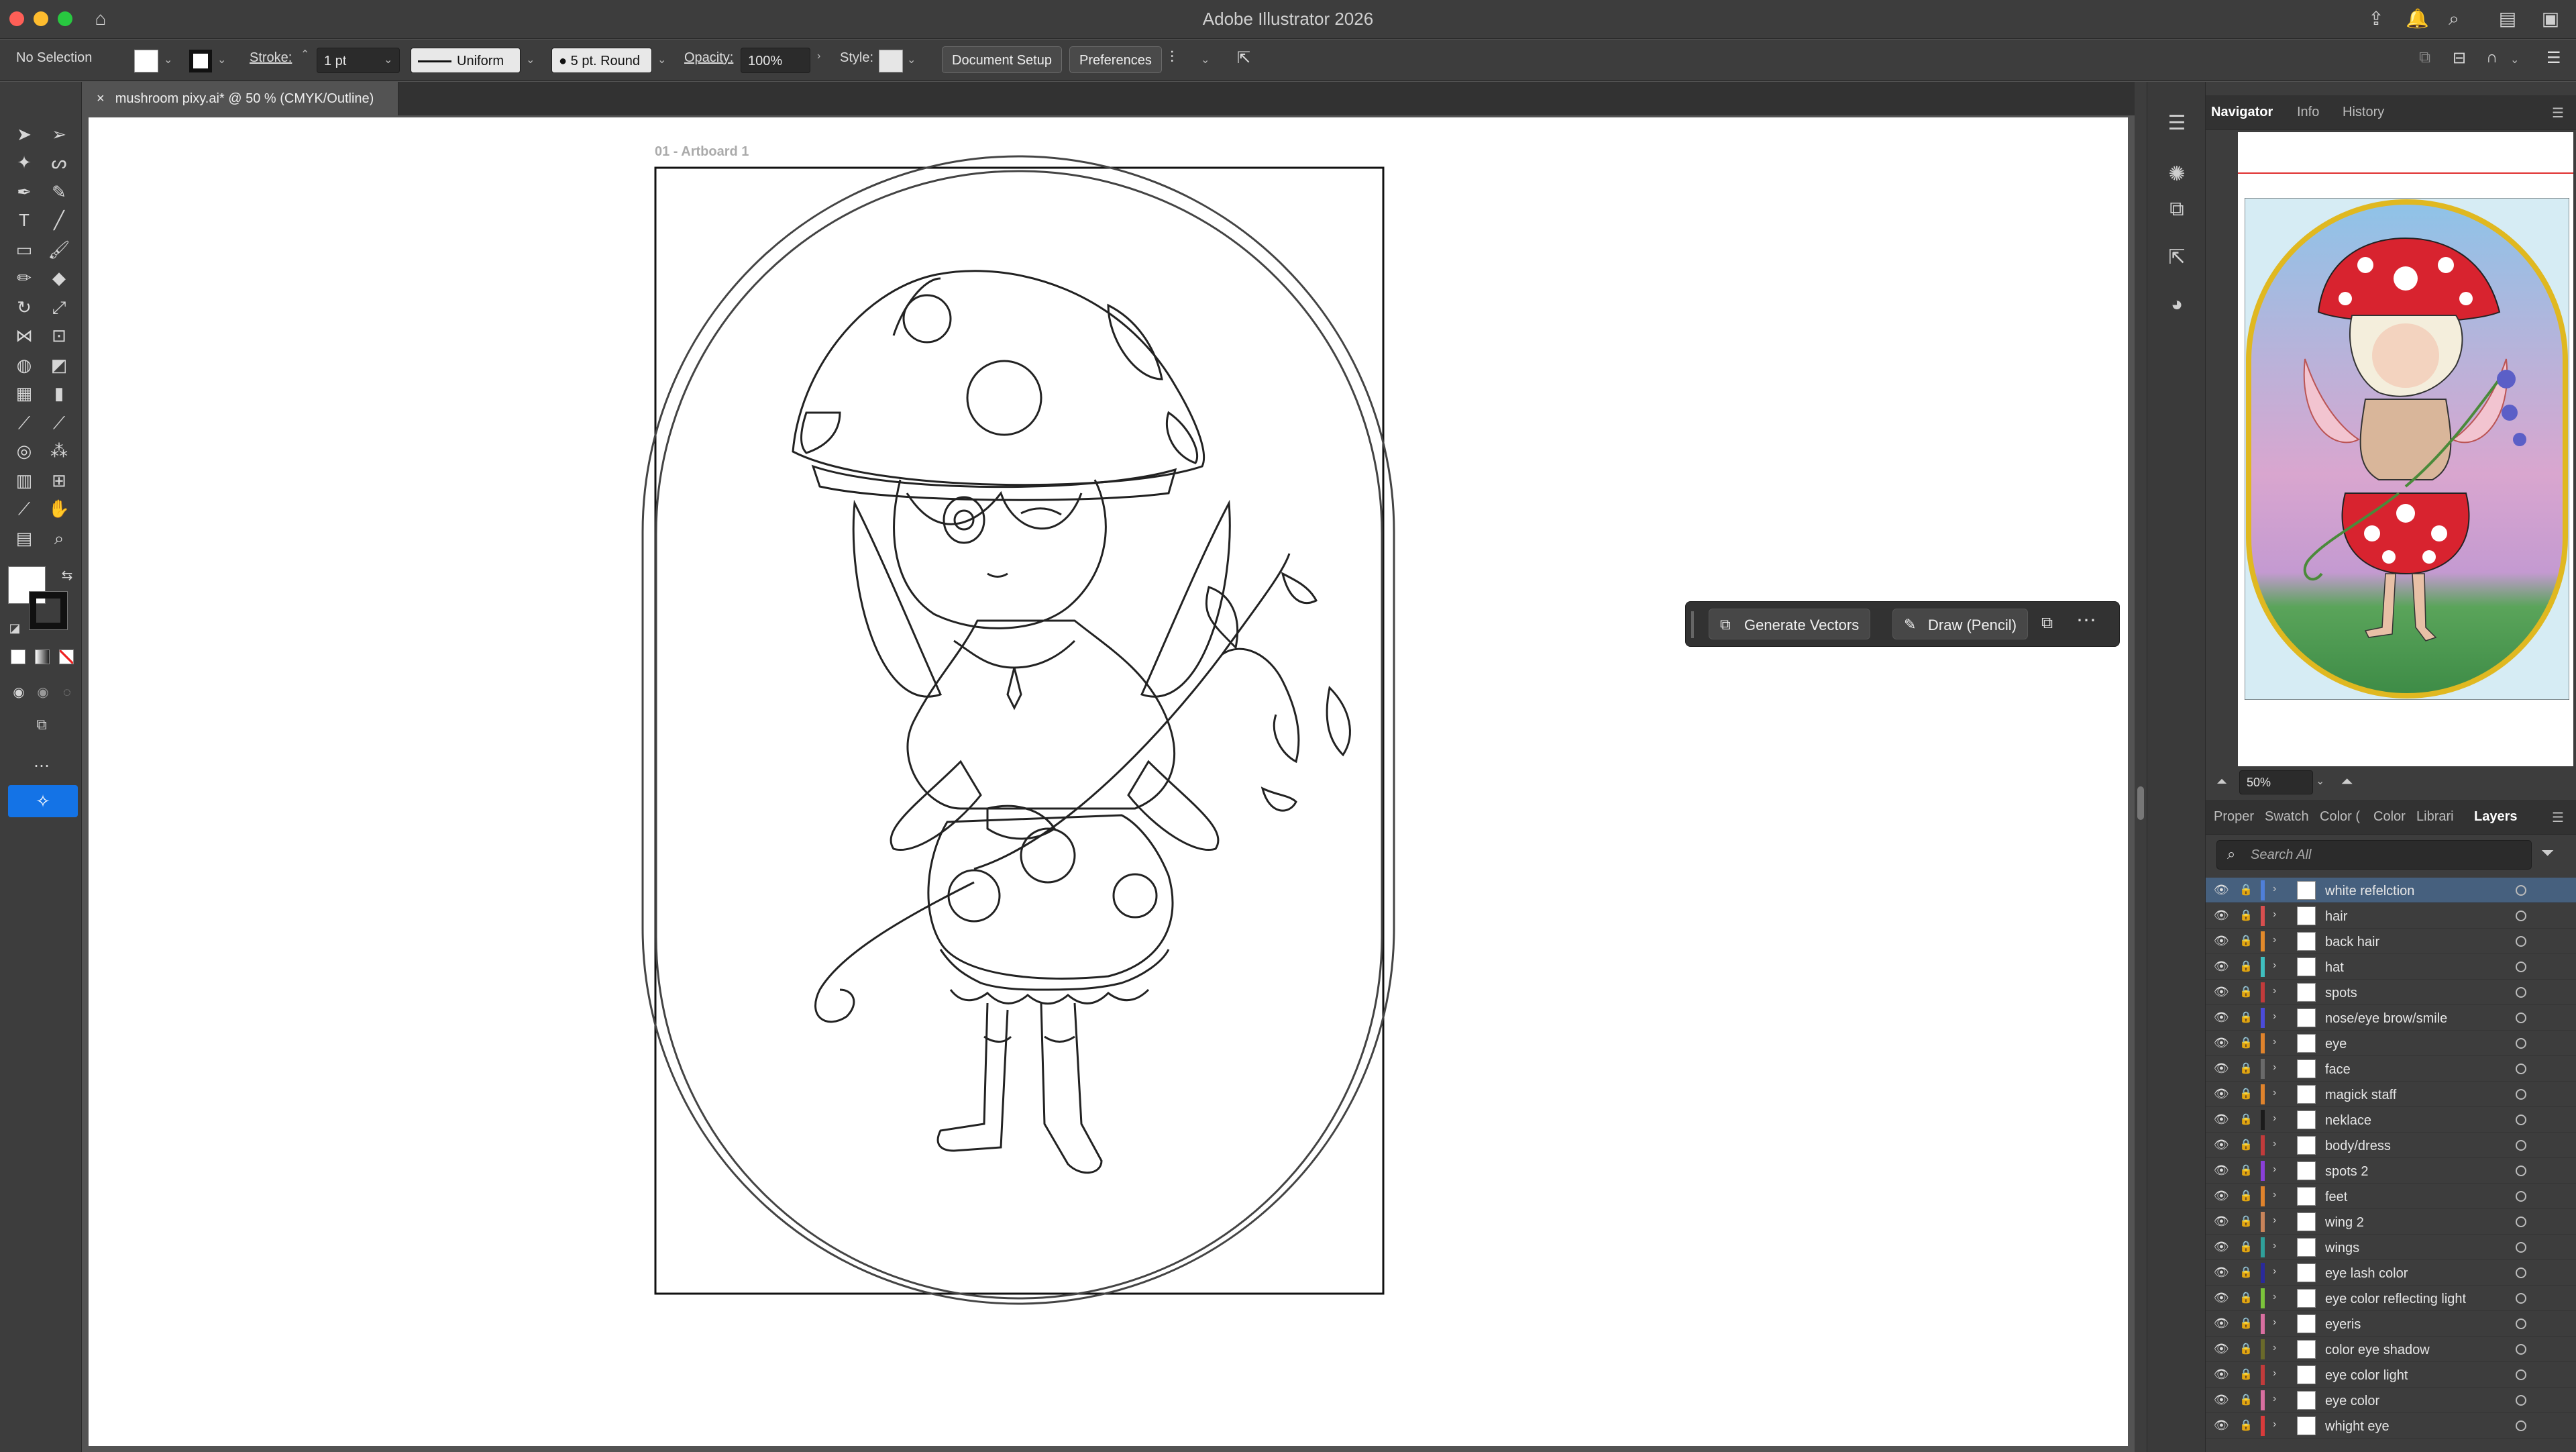  Describe the element at coordinates (388, 60) in the screenshot. I see `stroke-weight-dropdown-icon: ⌄` at that location.